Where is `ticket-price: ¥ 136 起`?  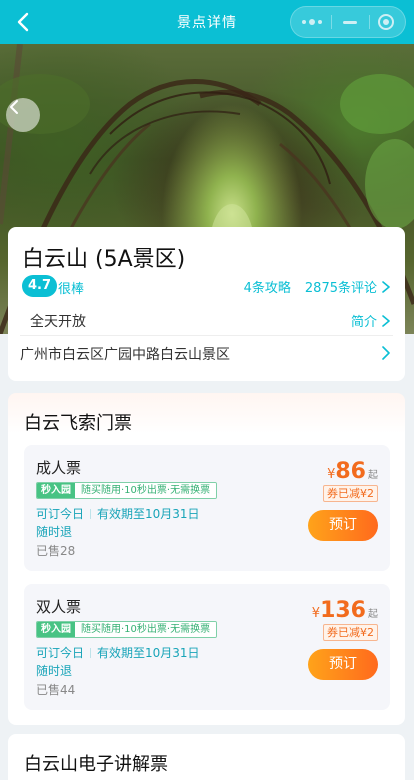
ticket-price: ¥ 136 起 is located at coordinates (345, 610).